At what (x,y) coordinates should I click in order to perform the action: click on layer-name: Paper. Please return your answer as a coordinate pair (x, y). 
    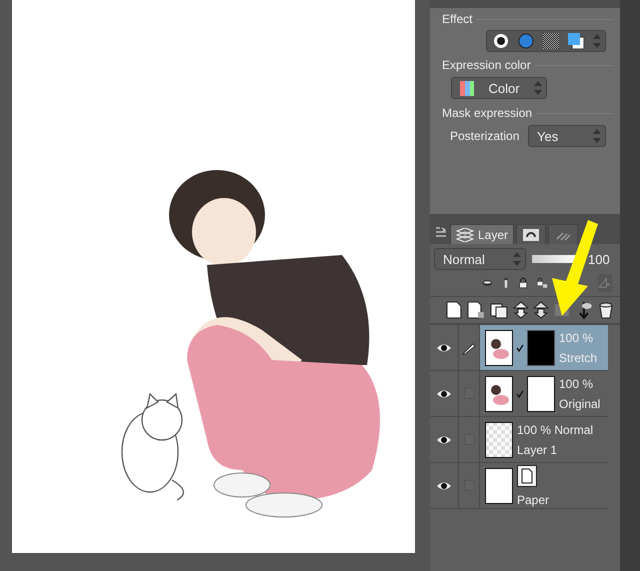
    Looking at the image, I should click on (533, 499).